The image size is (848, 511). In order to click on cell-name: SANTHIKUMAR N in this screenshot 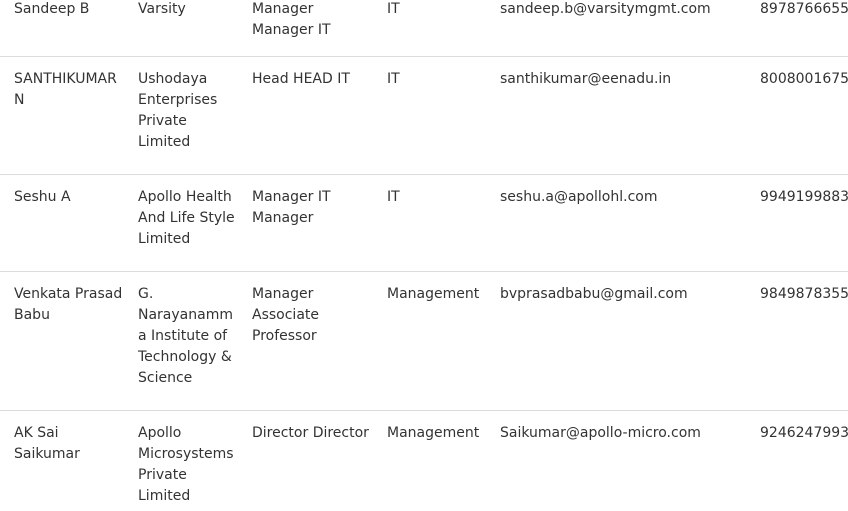, I will do `click(65, 89)`.